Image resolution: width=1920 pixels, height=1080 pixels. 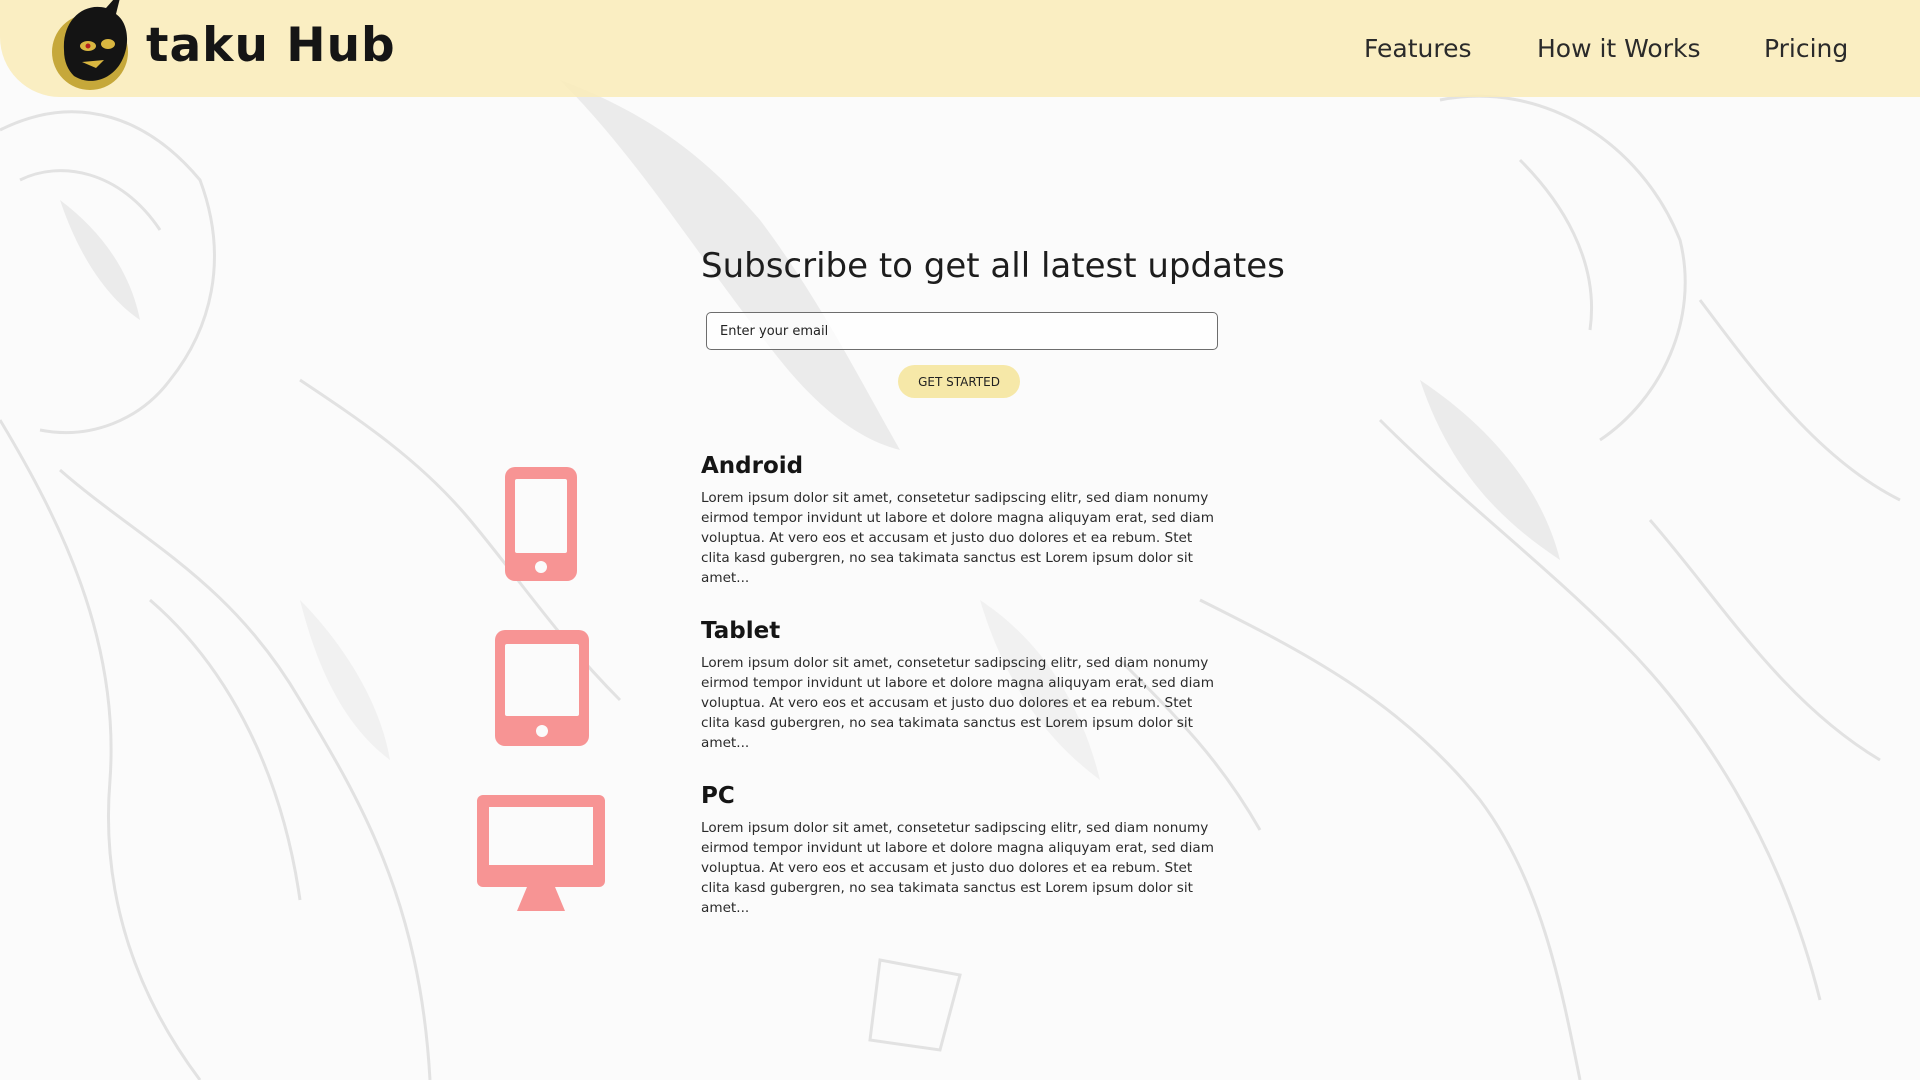 I want to click on nav-link-features: Features, so click(x=1418, y=48).